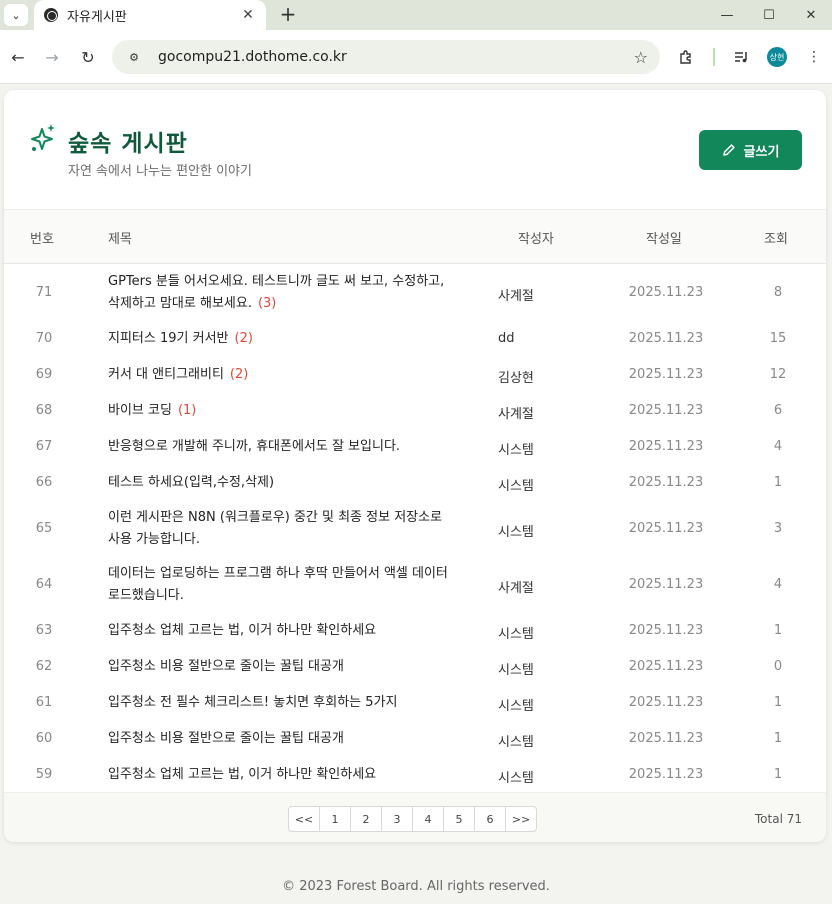 The image size is (832, 904). What do you see at coordinates (282, 411) in the screenshot?
I see `row-title-link: 바이브 코딩 (1)` at bounding box center [282, 411].